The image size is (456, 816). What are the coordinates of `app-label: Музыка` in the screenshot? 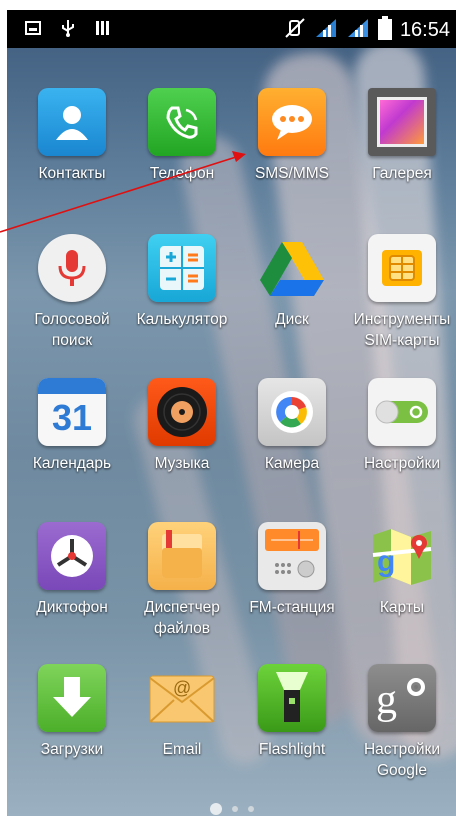 It's located at (182, 463).